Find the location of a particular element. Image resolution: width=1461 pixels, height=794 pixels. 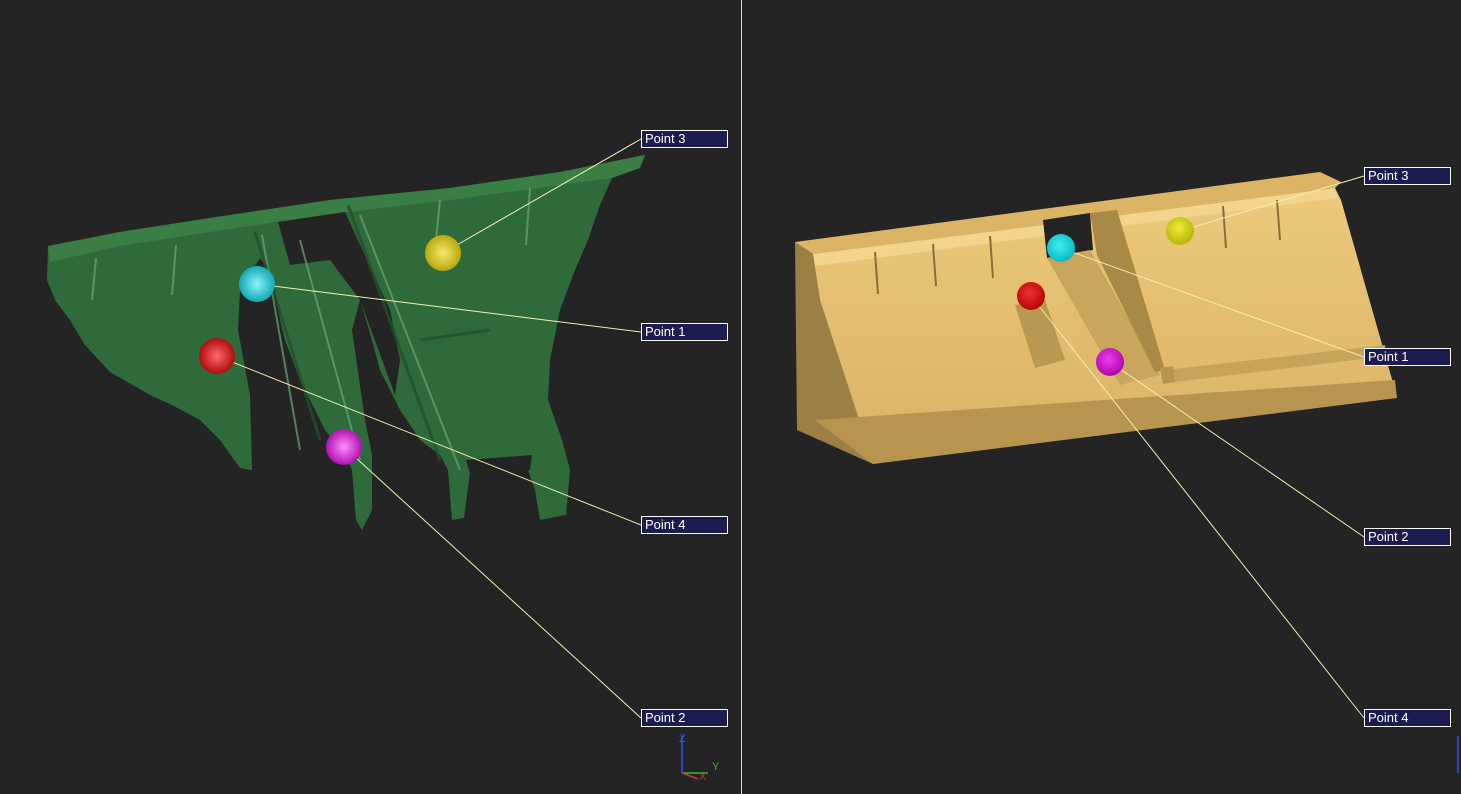

point-3-label-cad: Point 3 is located at coordinates (1407, 176).